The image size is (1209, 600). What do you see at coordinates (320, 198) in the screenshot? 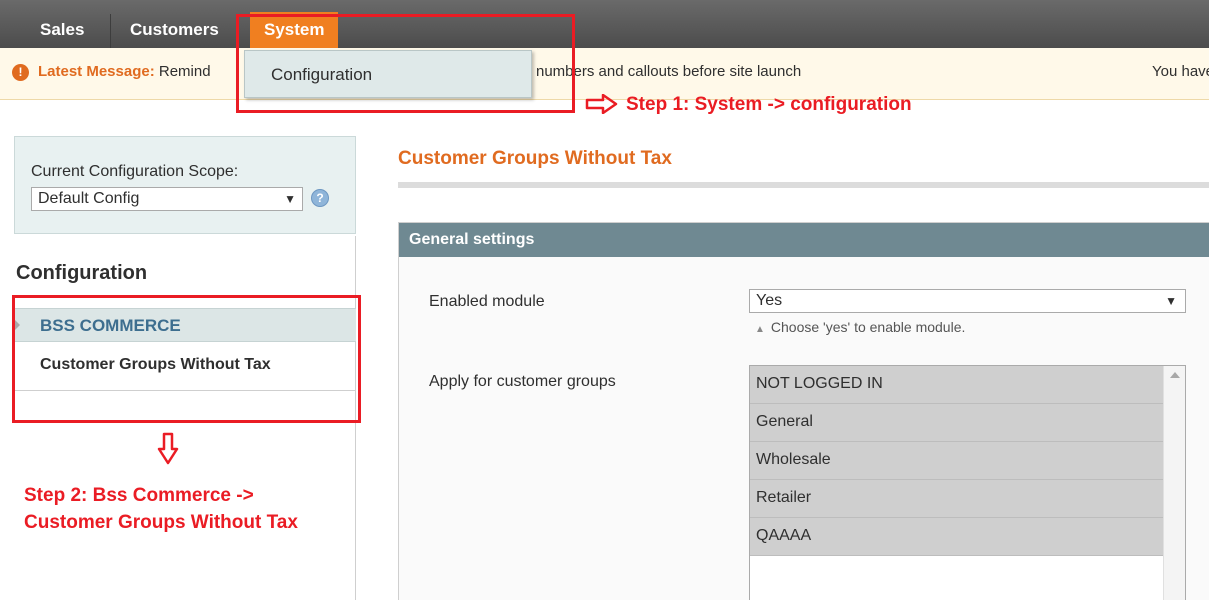
I see `help-icon: ?` at bounding box center [320, 198].